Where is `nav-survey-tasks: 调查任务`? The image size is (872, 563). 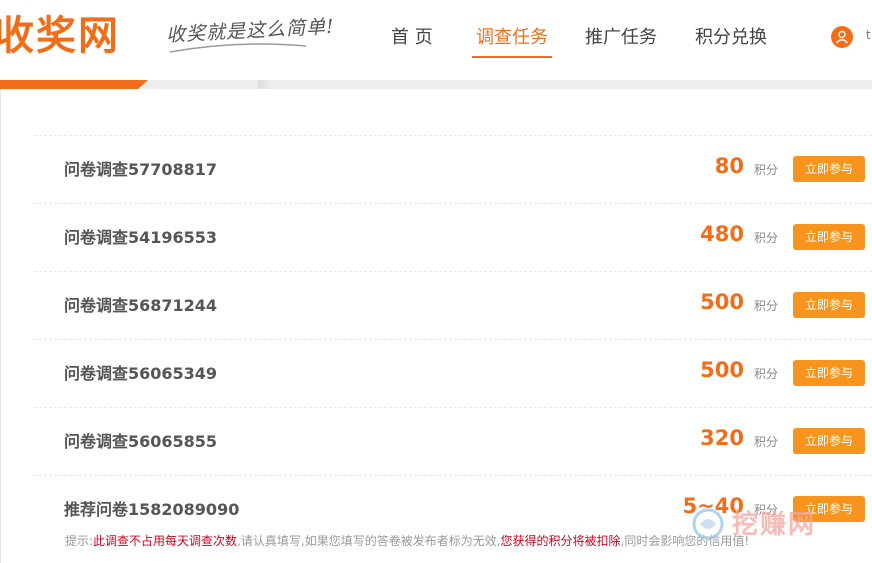
nav-survey-tasks: 调查任务 is located at coordinates (512, 40).